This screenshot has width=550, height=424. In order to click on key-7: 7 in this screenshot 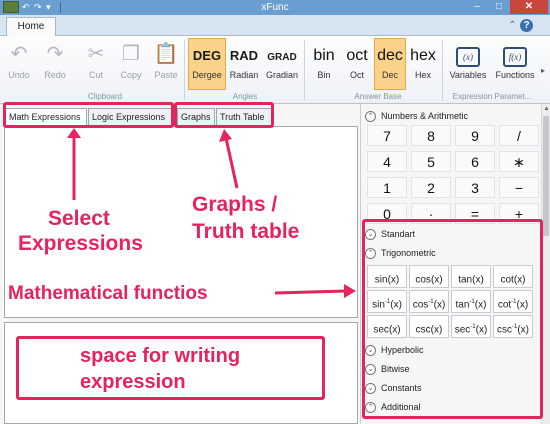, I will do `click(387, 135)`.